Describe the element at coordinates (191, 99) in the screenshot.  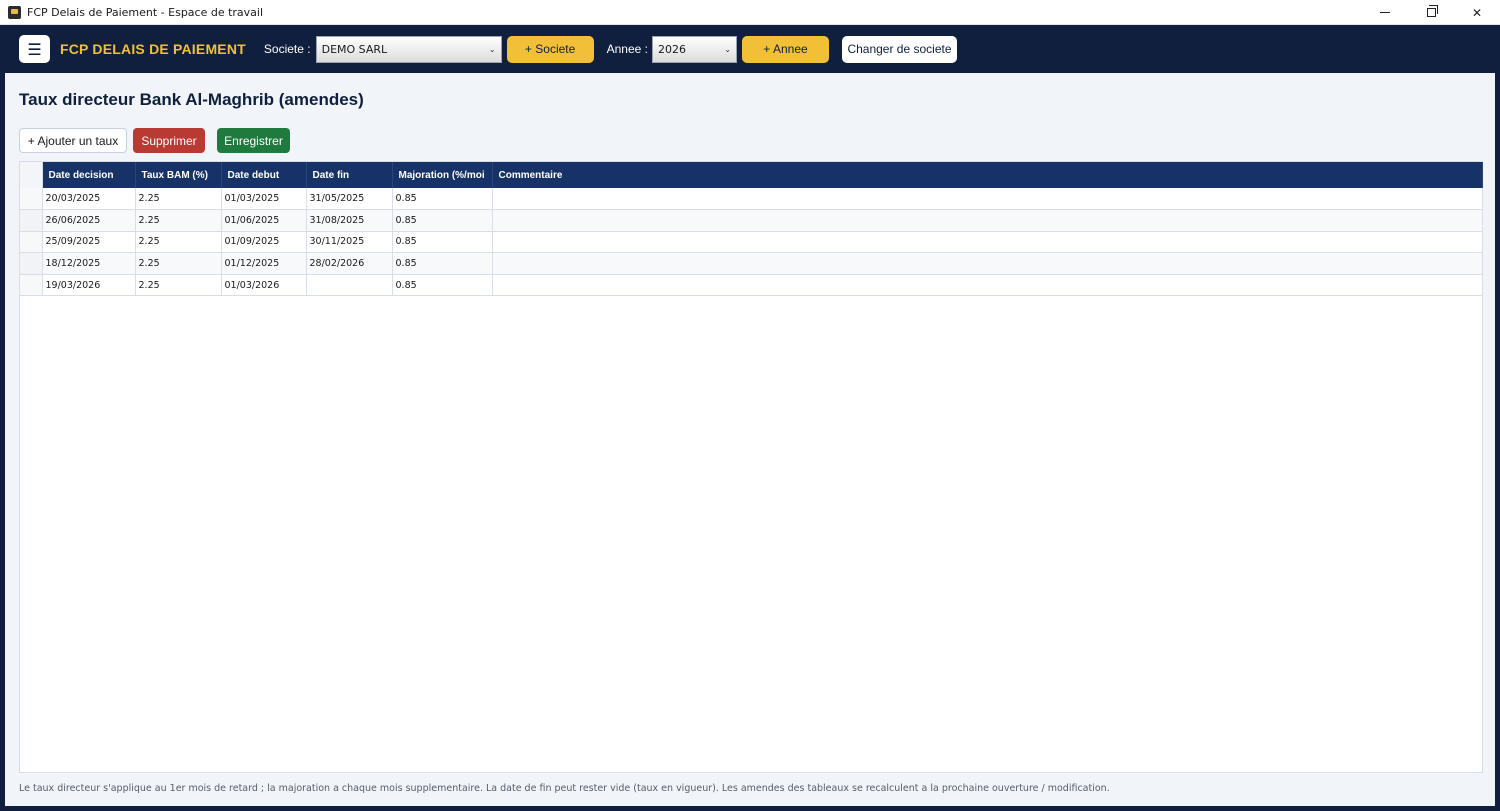
I see `page-title: Taux directeur Bank Al-Maghrib (amendes)` at that location.